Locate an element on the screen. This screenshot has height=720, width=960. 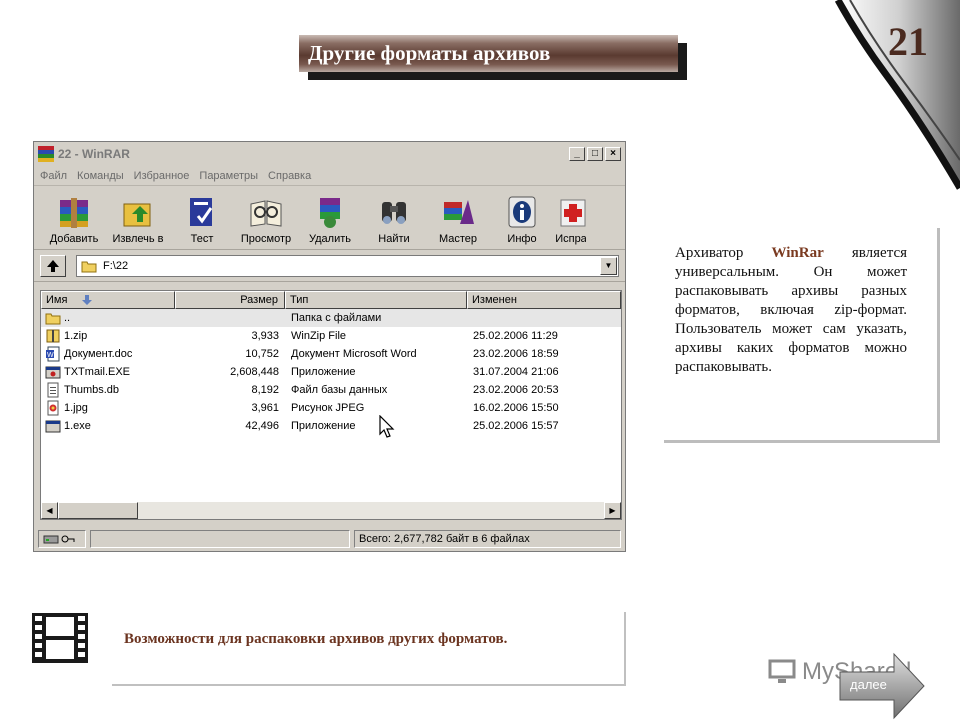
status-drive-pane is located at coordinates (62, 539).